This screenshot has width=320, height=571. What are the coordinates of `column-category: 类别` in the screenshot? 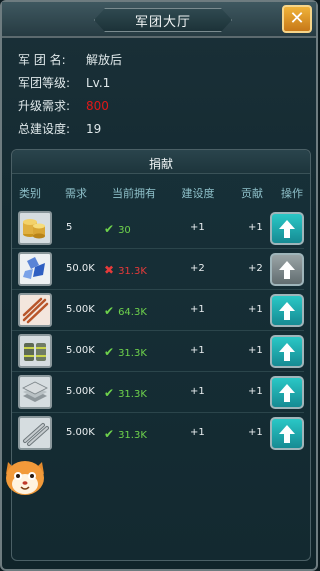 It's located at (30, 193).